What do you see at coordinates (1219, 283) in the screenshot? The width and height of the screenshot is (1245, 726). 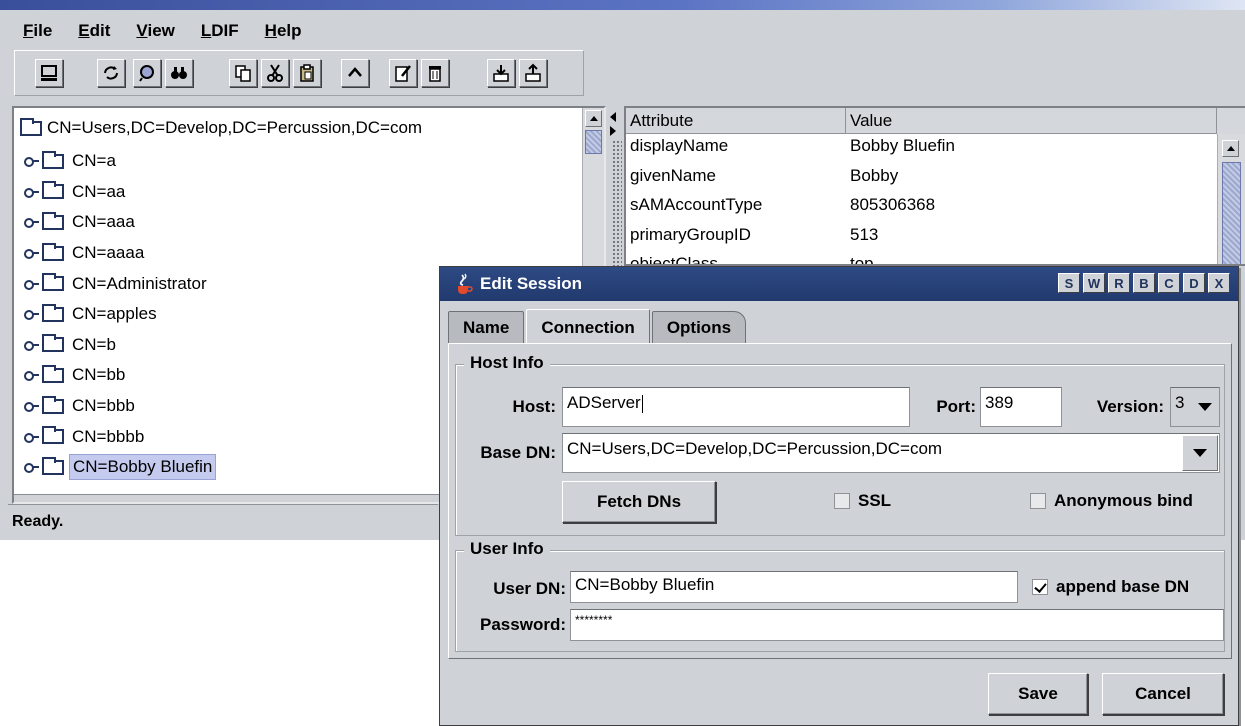 I see `close-button: X` at bounding box center [1219, 283].